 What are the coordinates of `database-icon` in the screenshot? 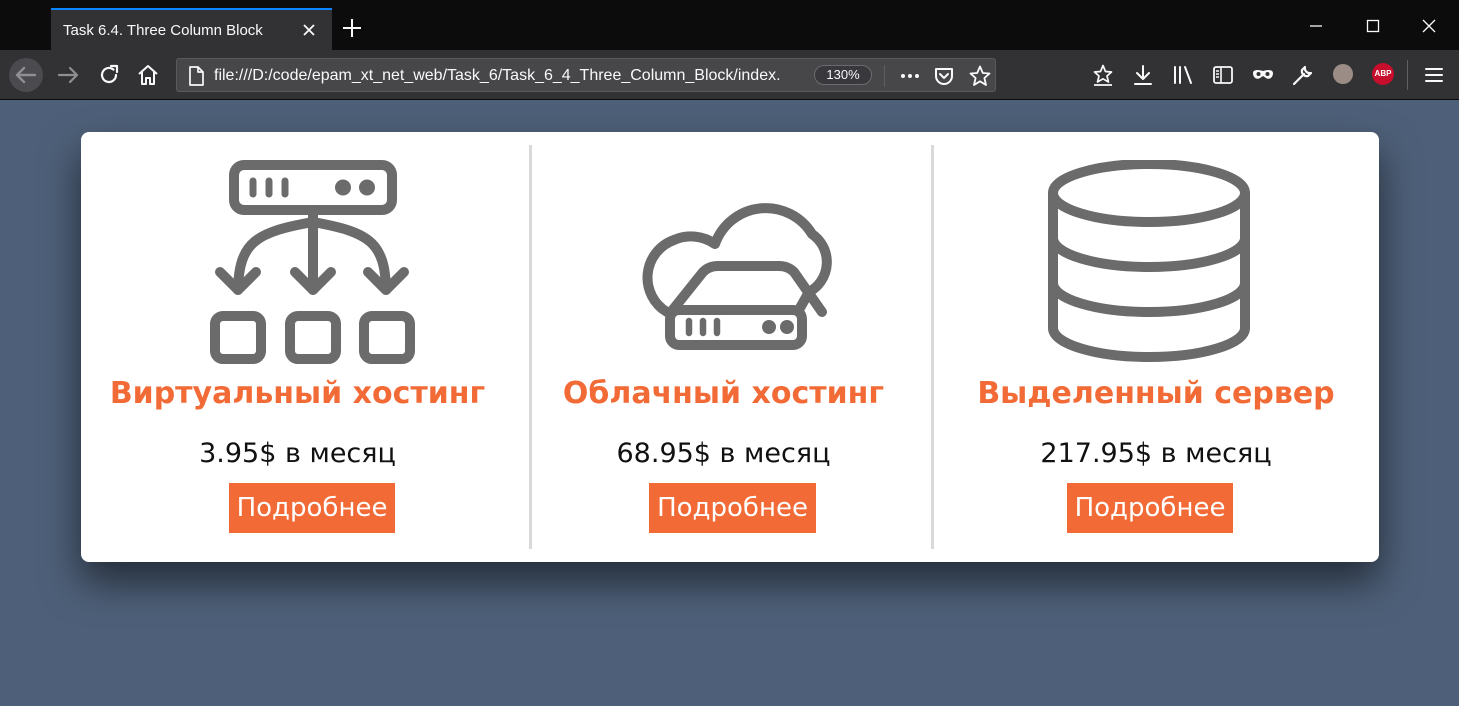 It's located at (1149, 261).